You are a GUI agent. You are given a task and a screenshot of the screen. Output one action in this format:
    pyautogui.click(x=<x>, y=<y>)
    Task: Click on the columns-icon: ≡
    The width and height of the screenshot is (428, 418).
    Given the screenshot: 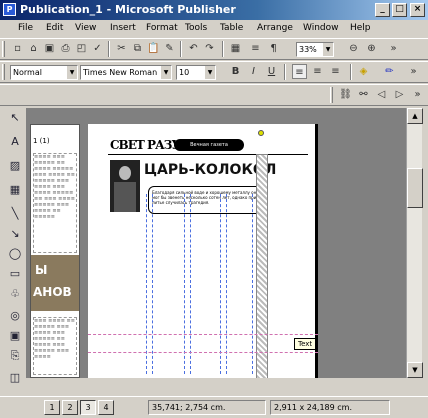 What is the action you would take?
    pyautogui.click(x=255, y=48)
    